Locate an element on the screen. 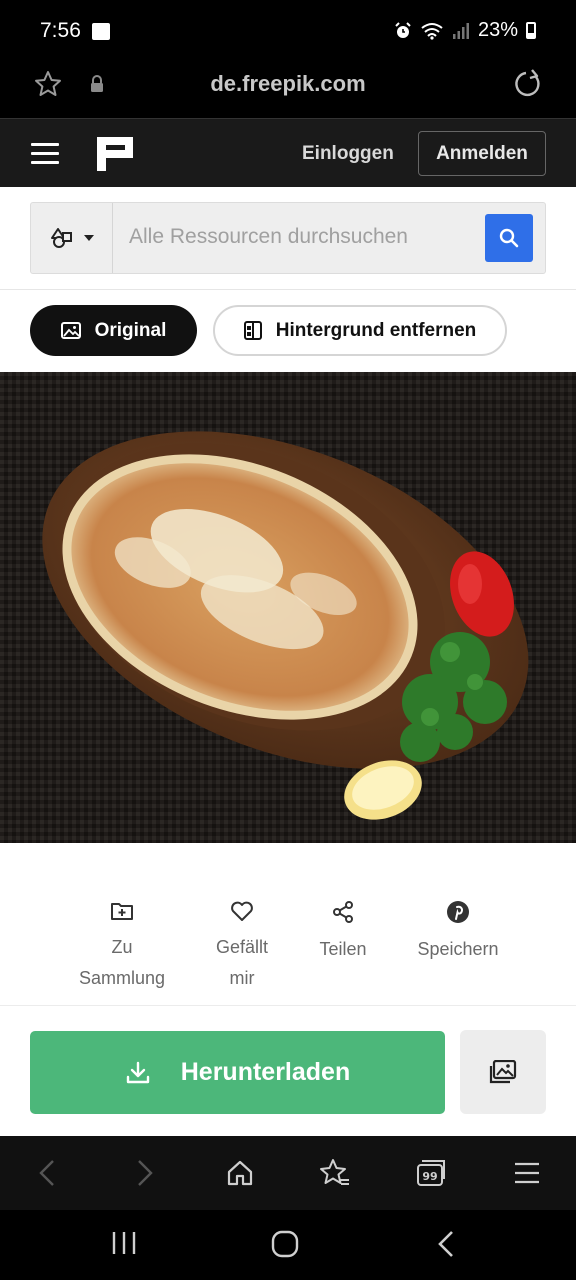 The image size is (576, 1280). original-button: Original is located at coordinates (113, 330).